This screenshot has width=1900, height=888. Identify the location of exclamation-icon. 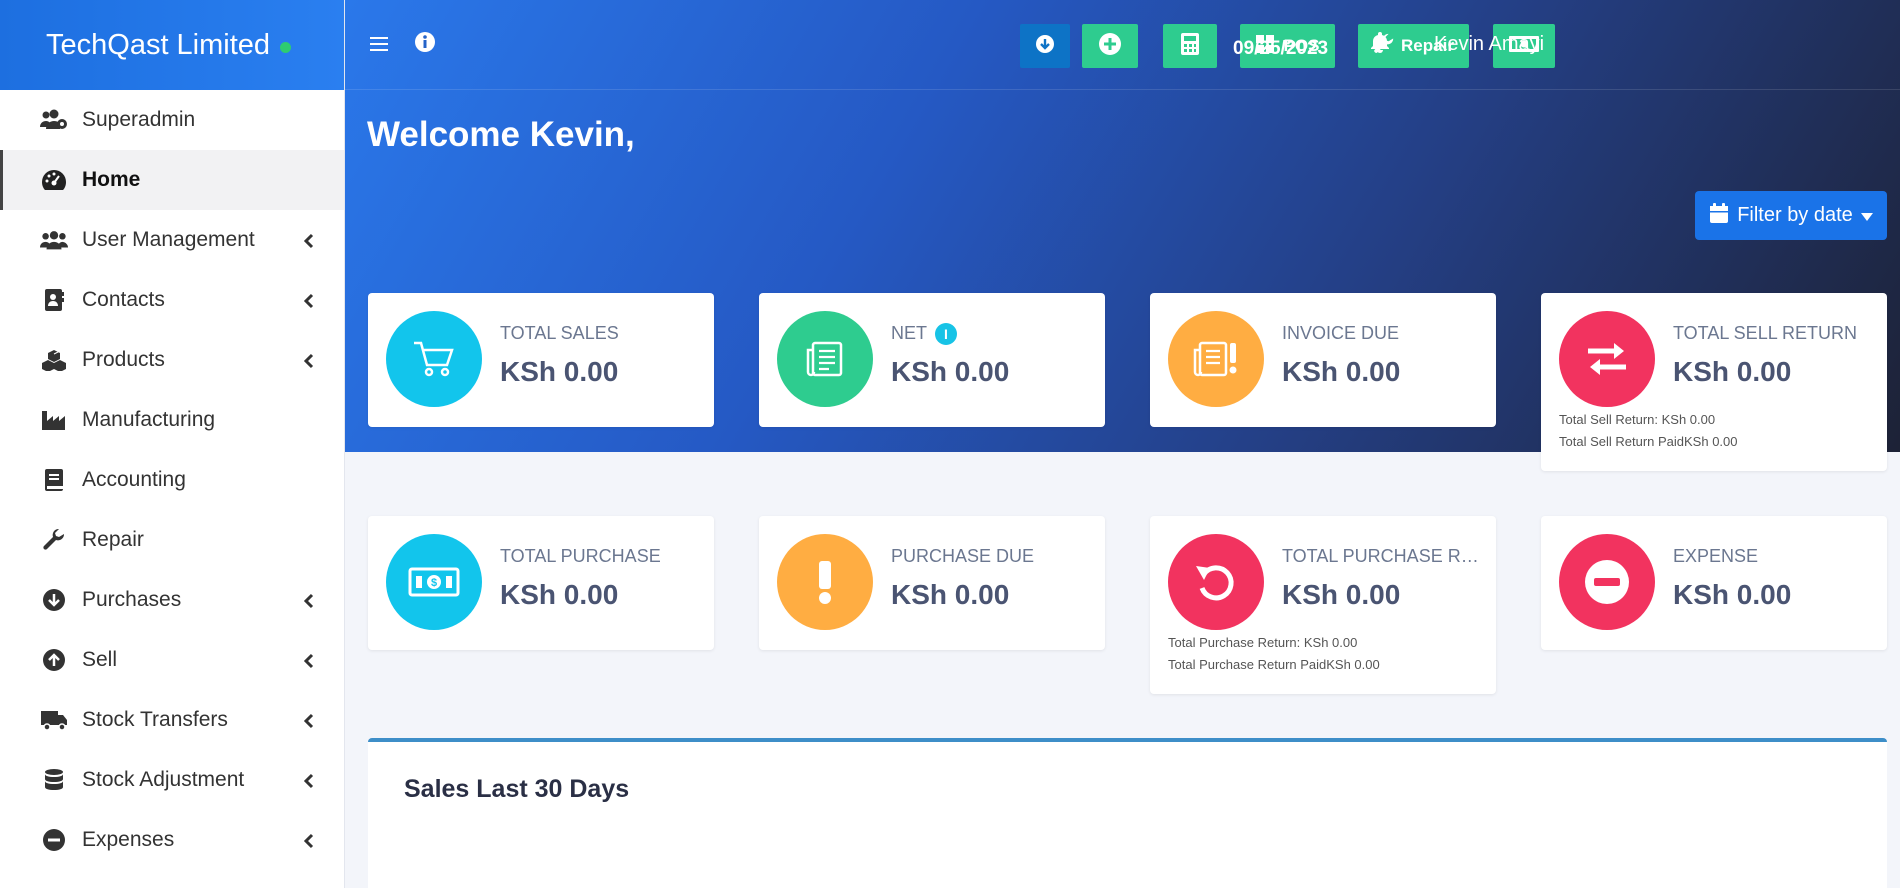
(825, 582).